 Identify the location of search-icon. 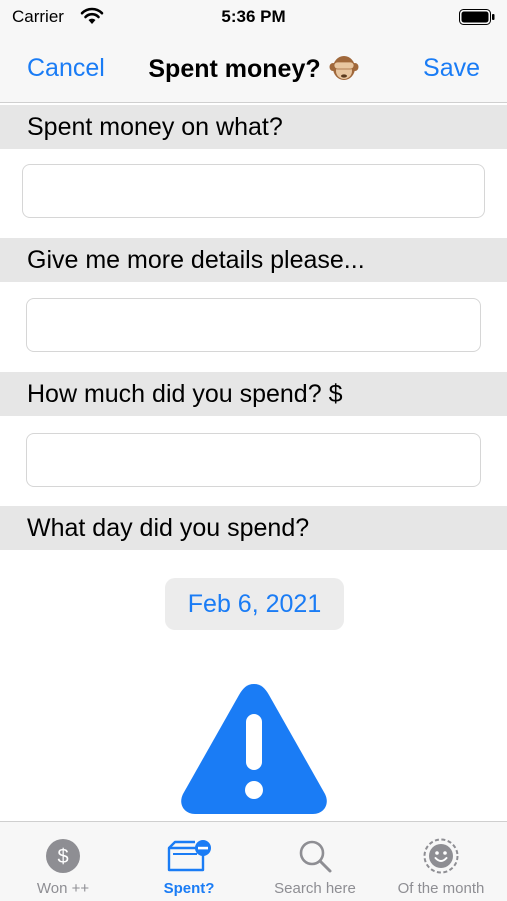
(315, 856).